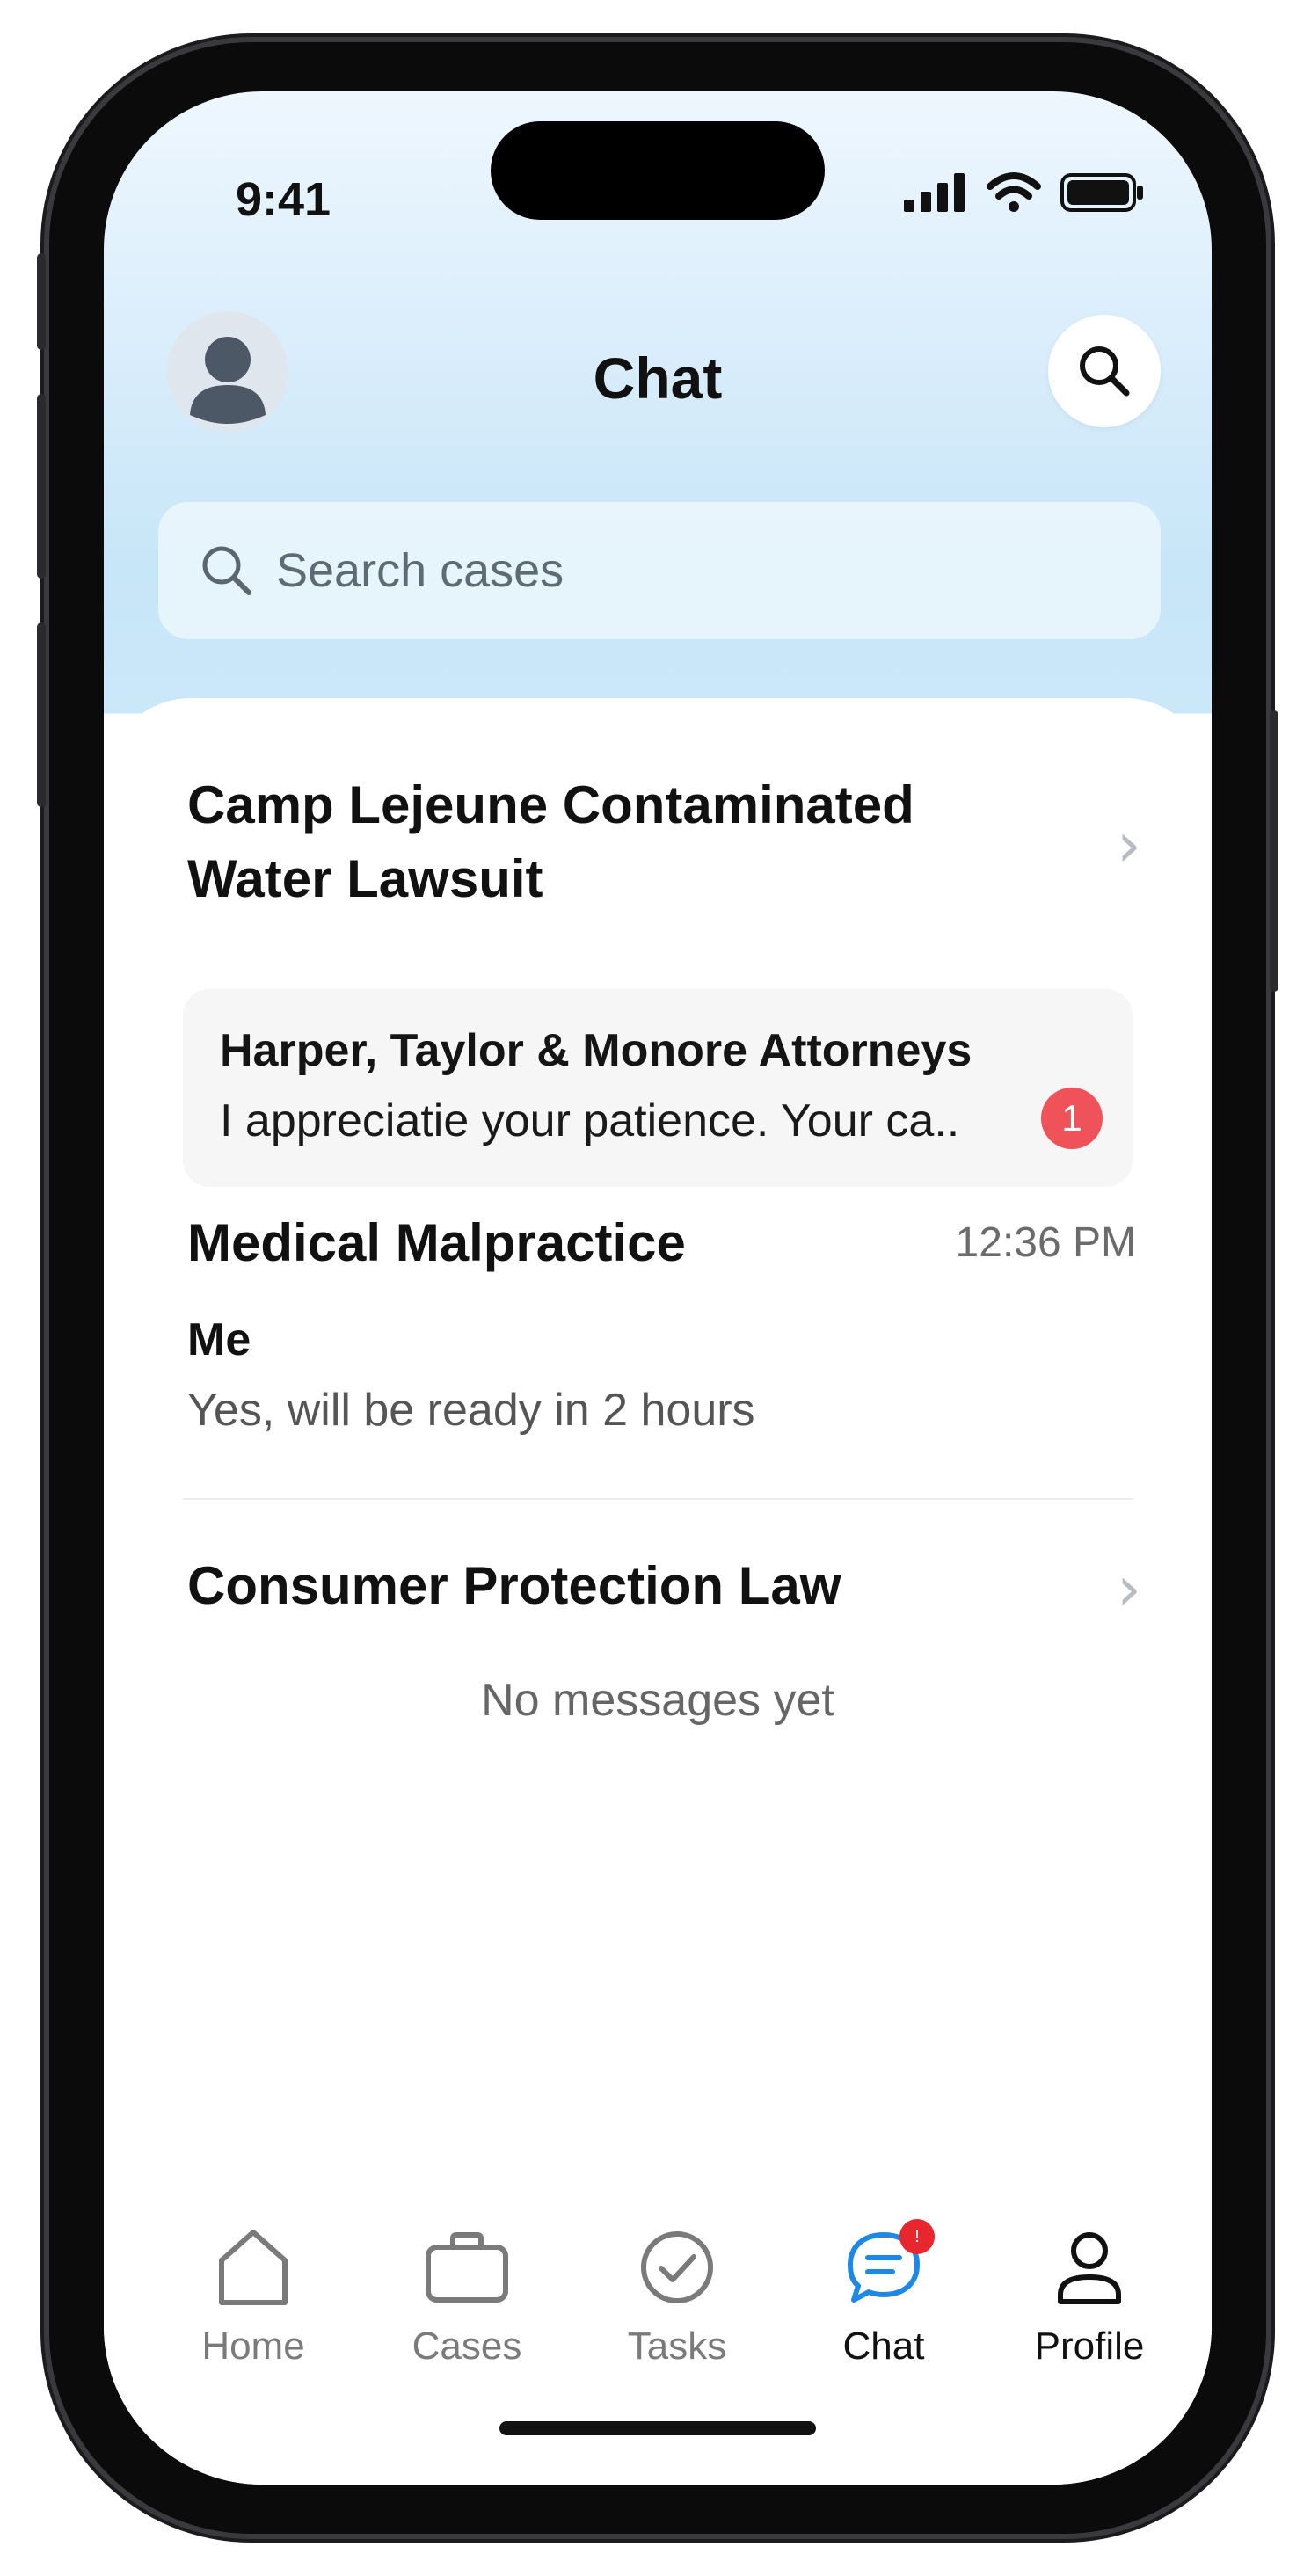  I want to click on home-indicator, so click(657, 2428).